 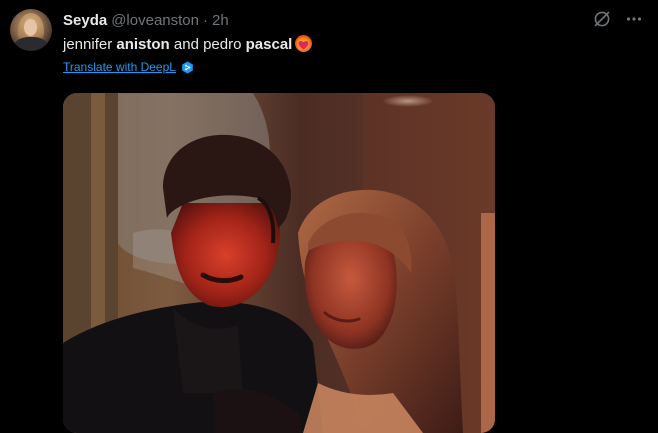 What do you see at coordinates (119, 67) in the screenshot?
I see `translate-label: Translate with DeepL` at bounding box center [119, 67].